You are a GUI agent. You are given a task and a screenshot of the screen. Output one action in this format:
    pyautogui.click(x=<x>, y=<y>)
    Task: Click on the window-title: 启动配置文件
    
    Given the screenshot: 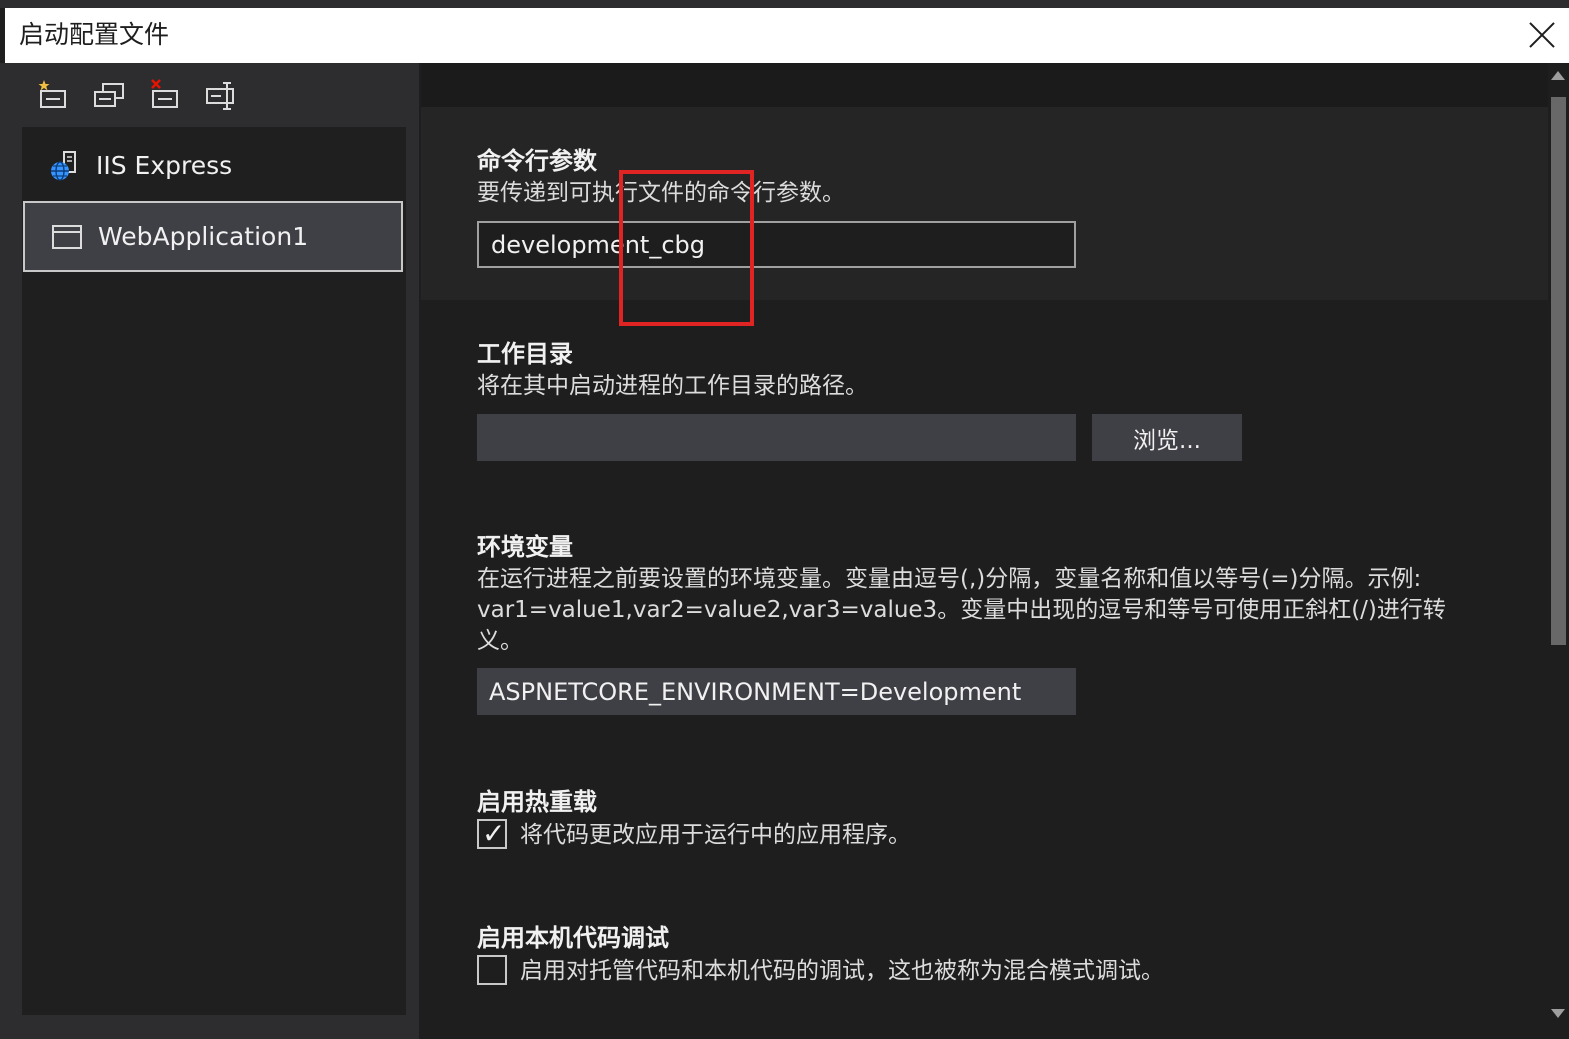 What is the action you would take?
    pyautogui.click(x=94, y=34)
    